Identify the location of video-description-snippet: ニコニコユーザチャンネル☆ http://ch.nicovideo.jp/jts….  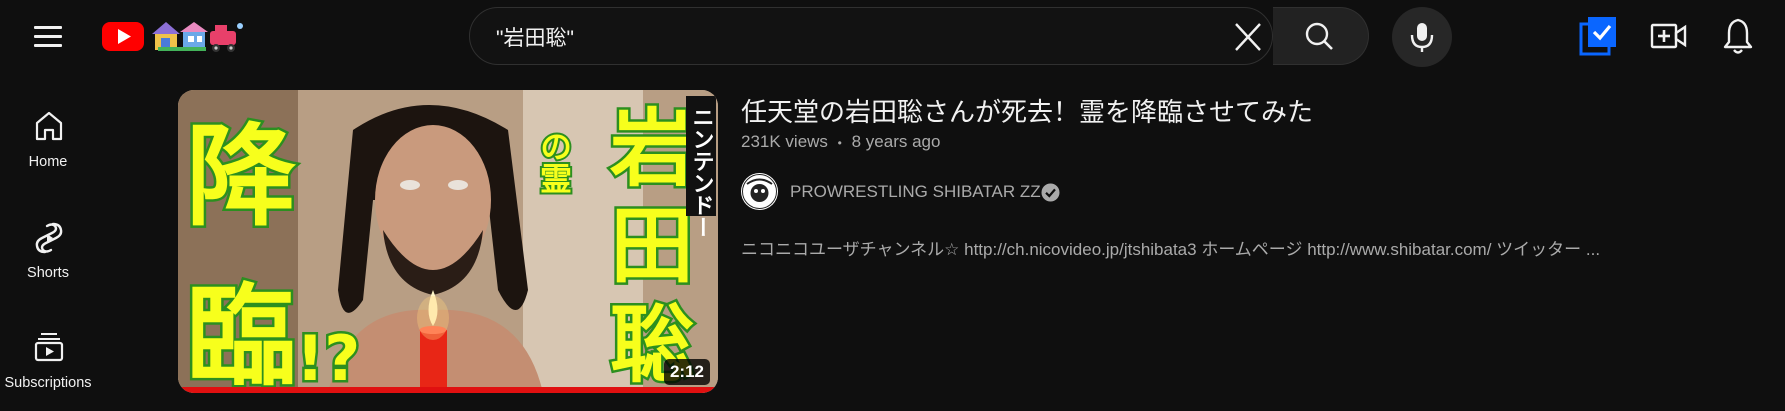
(1171, 249).